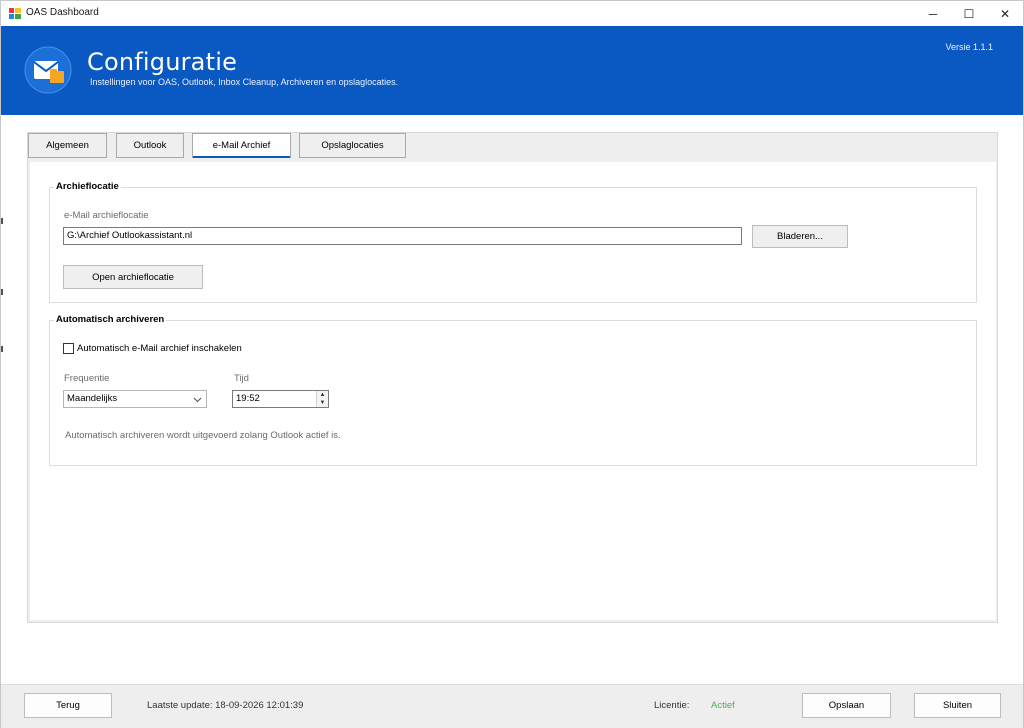 The image size is (1024, 728). I want to click on license-label: Licentie:, so click(672, 705).